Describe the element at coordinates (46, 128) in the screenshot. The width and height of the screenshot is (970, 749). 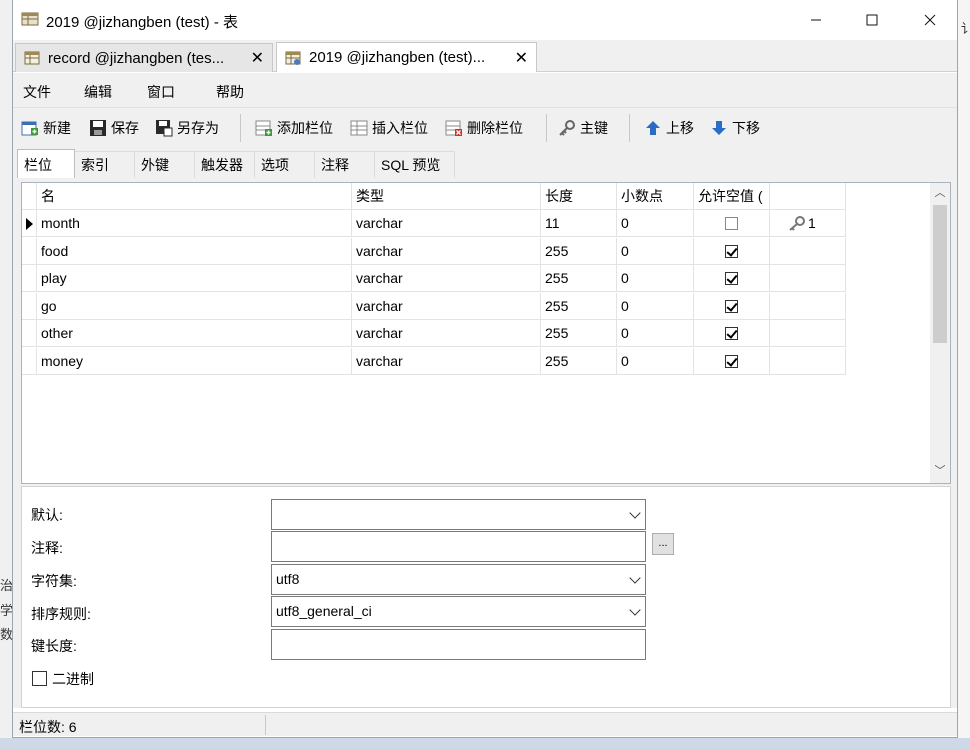
I see `new-button: 新建` at that location.